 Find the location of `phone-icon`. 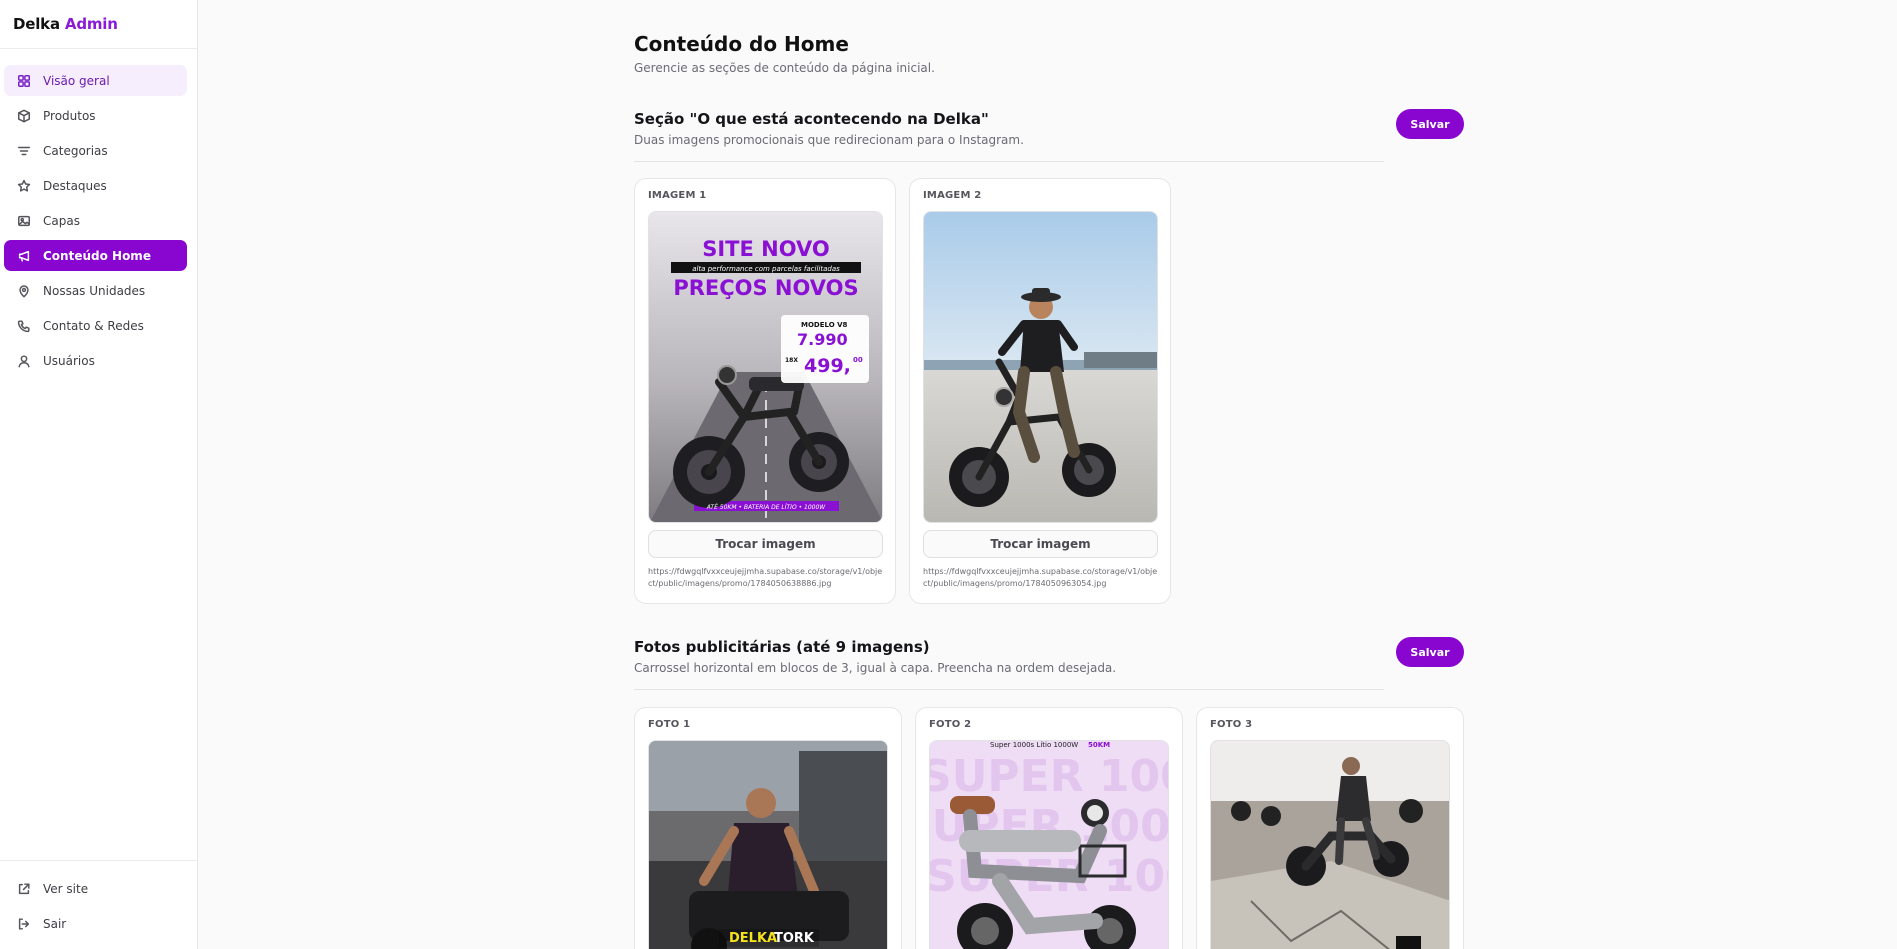

phone-icon is located at coordinates (23, 325).